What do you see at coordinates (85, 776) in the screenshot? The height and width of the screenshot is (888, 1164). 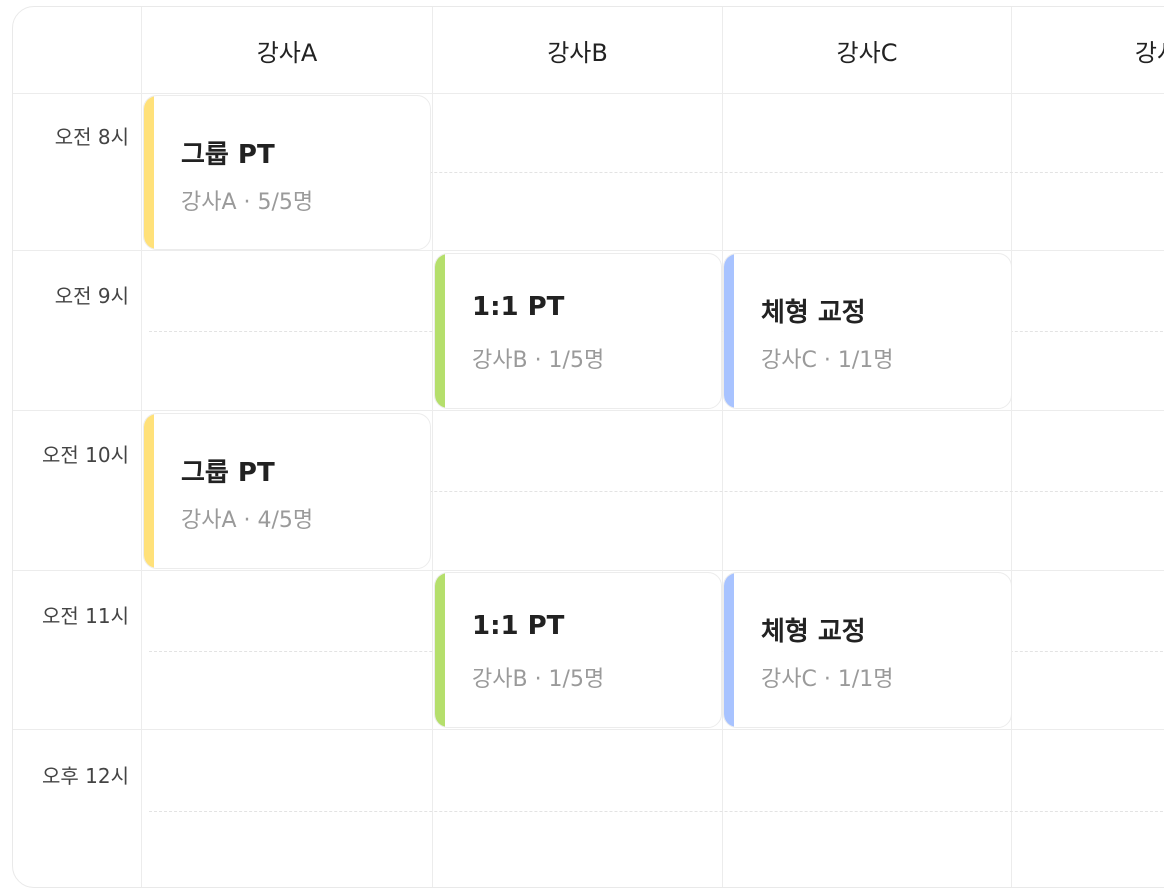 I see `time-label: 오후 12시` at bounding box center [85, 776].